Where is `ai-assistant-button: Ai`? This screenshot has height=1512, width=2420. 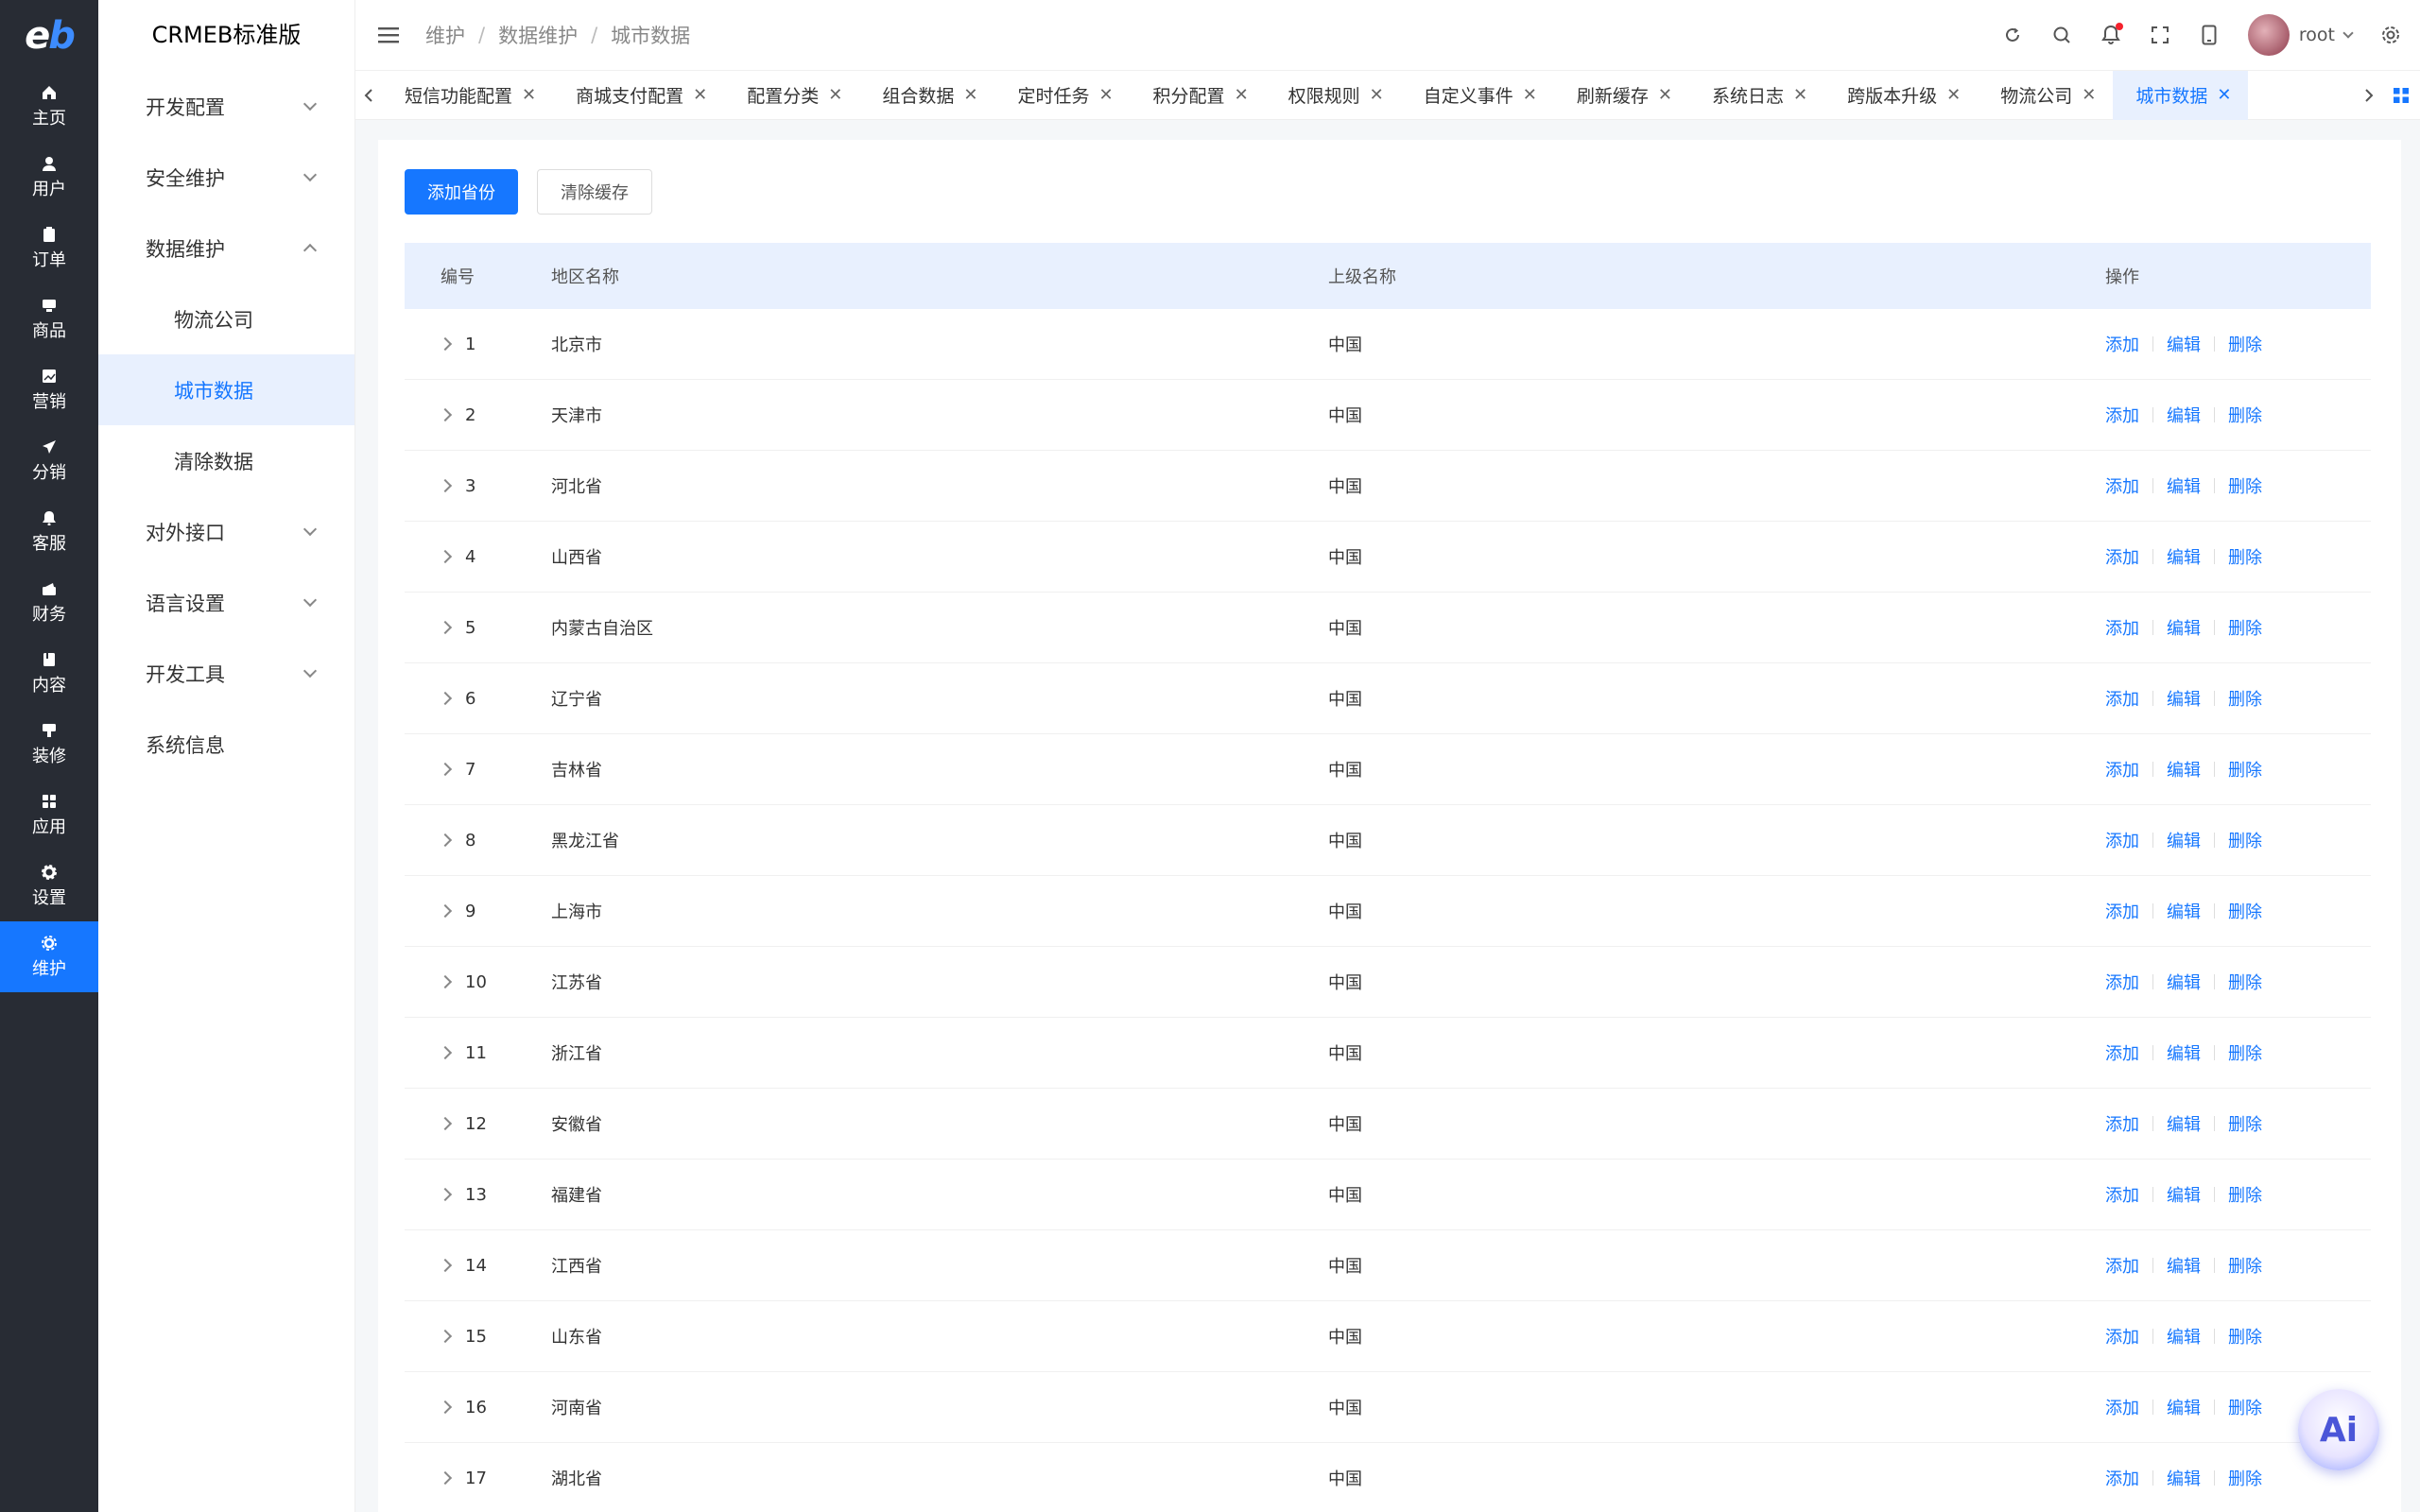
ai-assistant-button: Ai is located at coordinates (2338, 1429).